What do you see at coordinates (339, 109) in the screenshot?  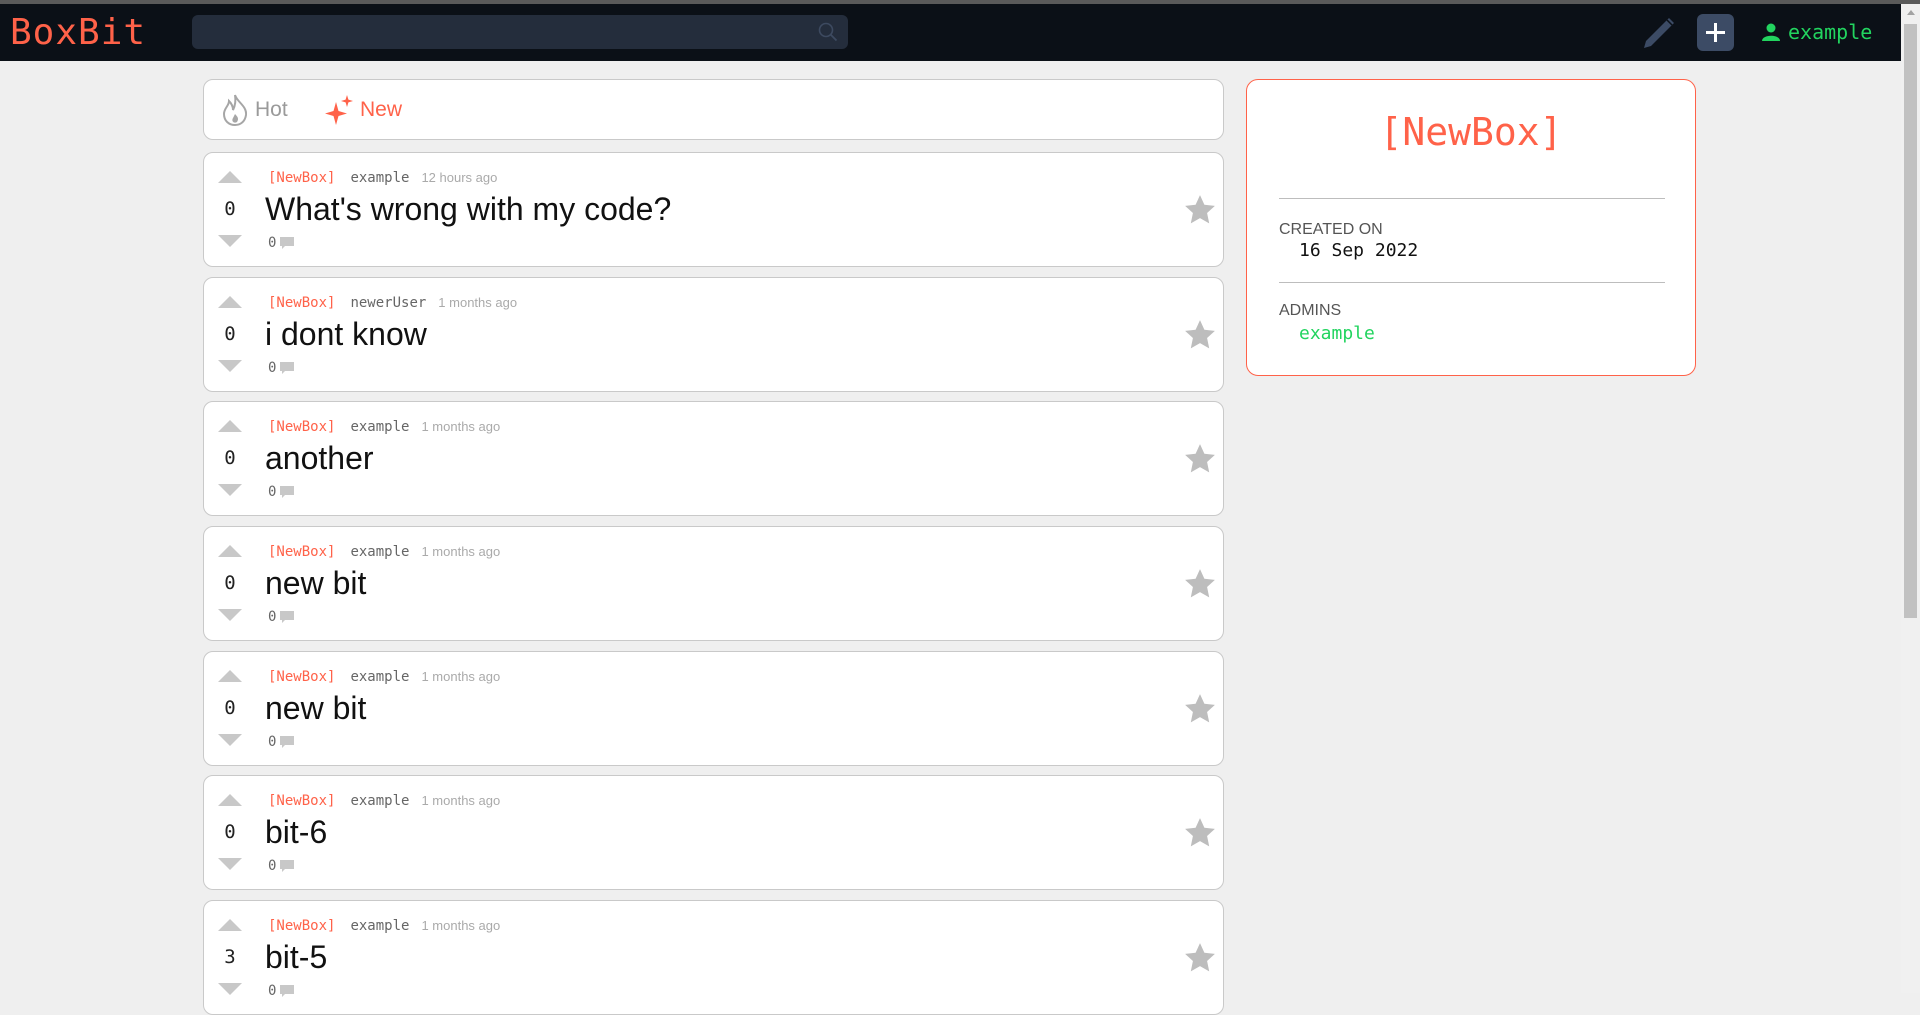 I see `sparkles-icon` at bounding box center [339, 109].